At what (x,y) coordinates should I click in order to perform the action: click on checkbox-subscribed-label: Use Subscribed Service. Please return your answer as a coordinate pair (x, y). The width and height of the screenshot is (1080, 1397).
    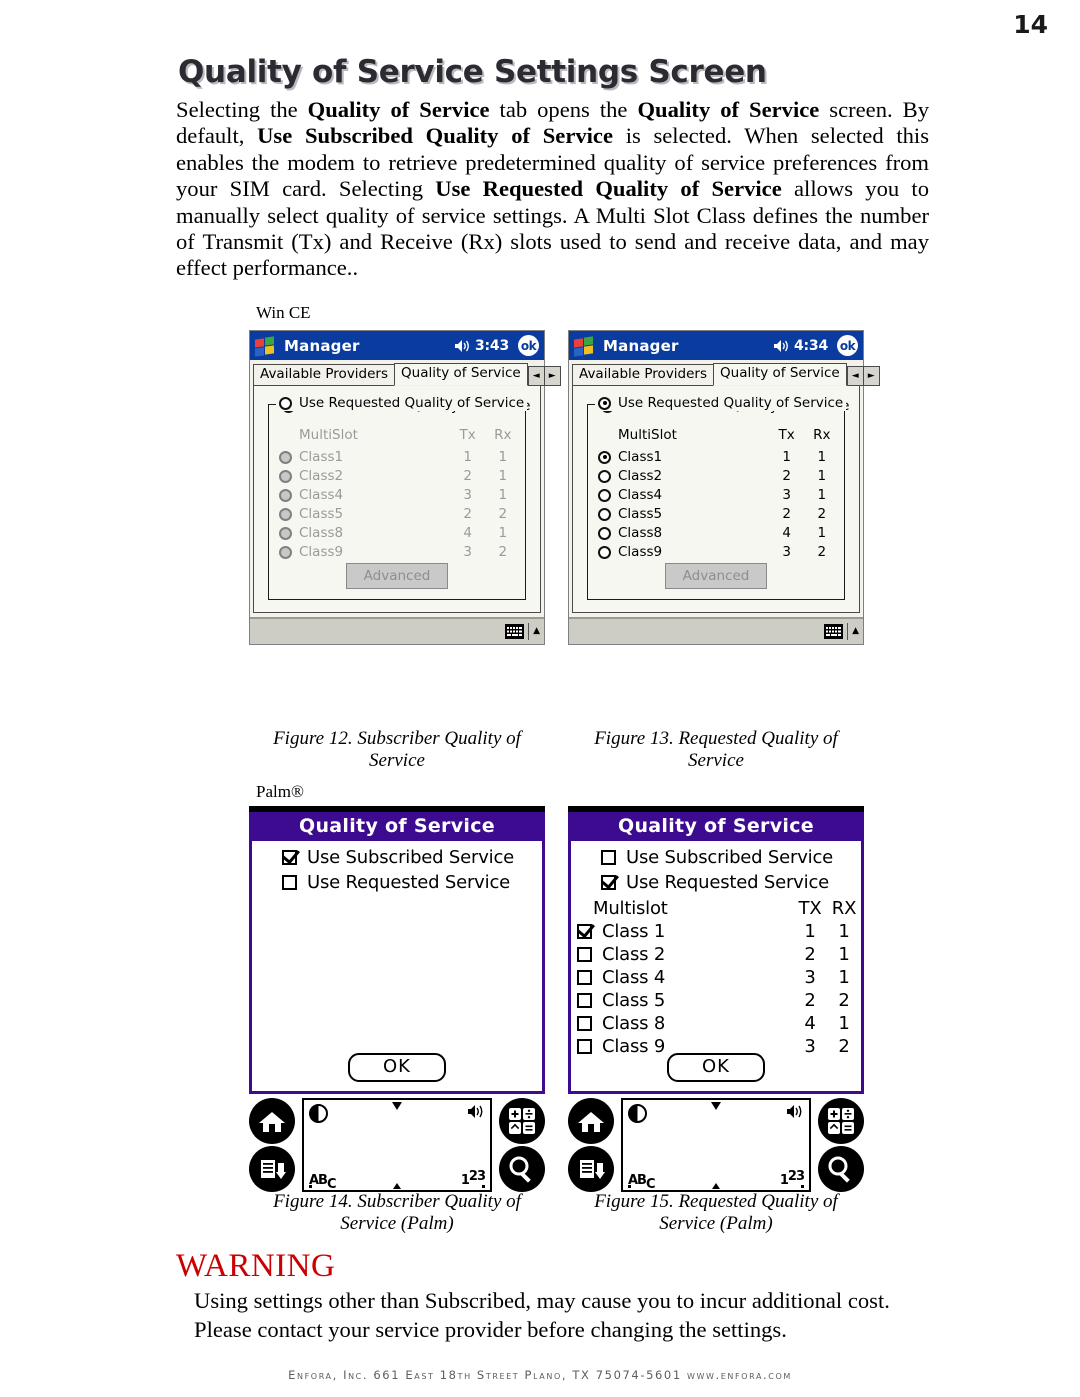
    Looking at the image, I should click on (730, 857).